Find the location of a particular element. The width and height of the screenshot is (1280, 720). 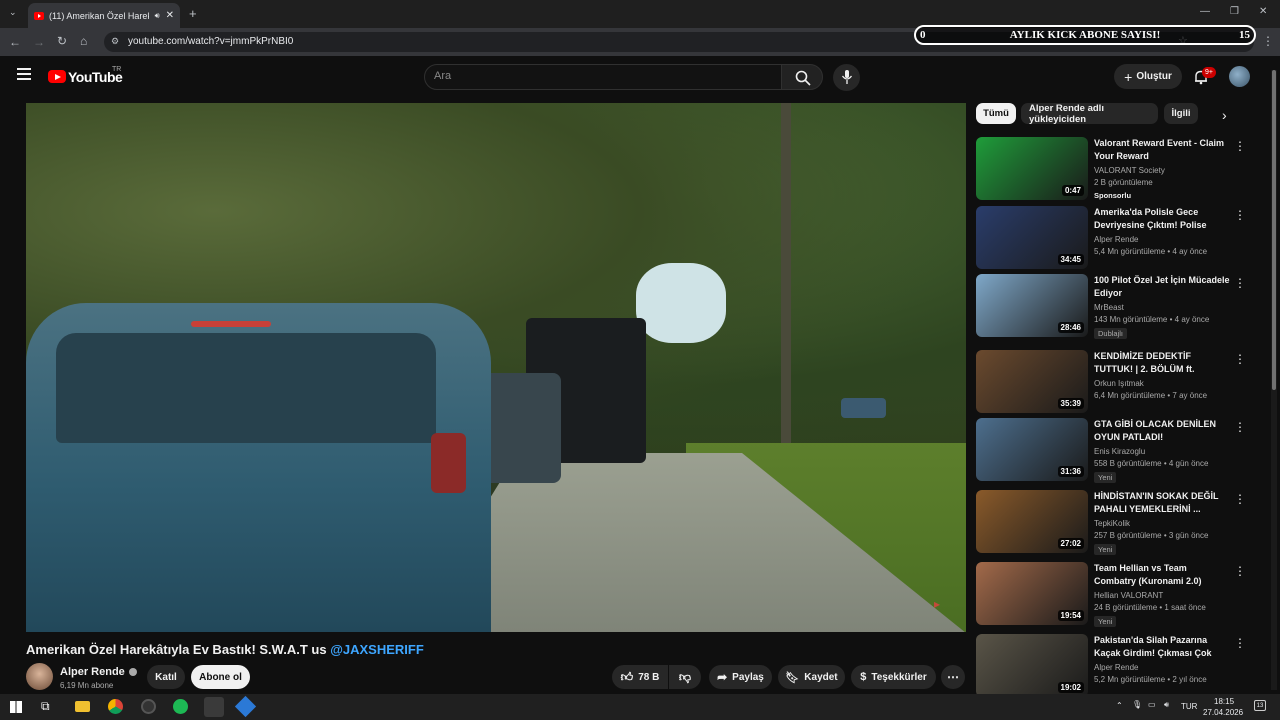

audio-icon: 🔊︎ is located at coordinates (157, 16).